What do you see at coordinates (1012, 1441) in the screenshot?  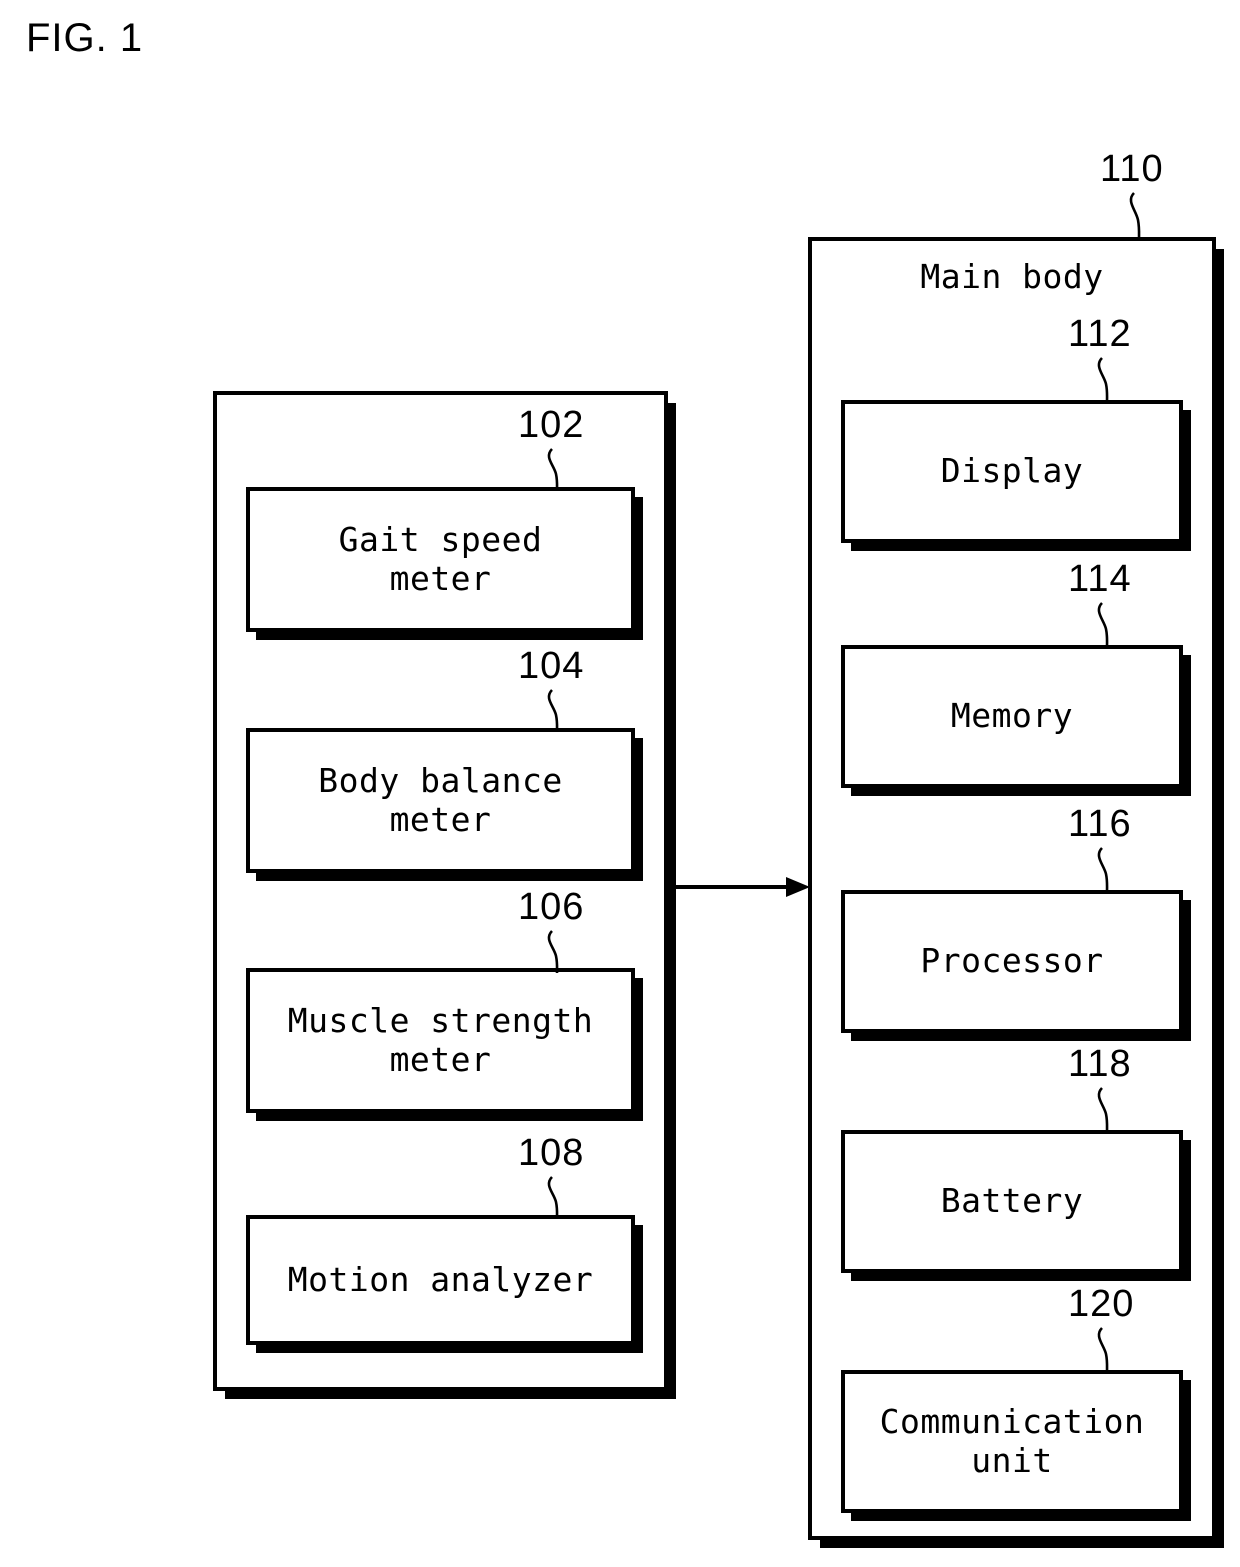 I see `block-communication-unit: Communication unit` at bounding box center [1012, 1441].